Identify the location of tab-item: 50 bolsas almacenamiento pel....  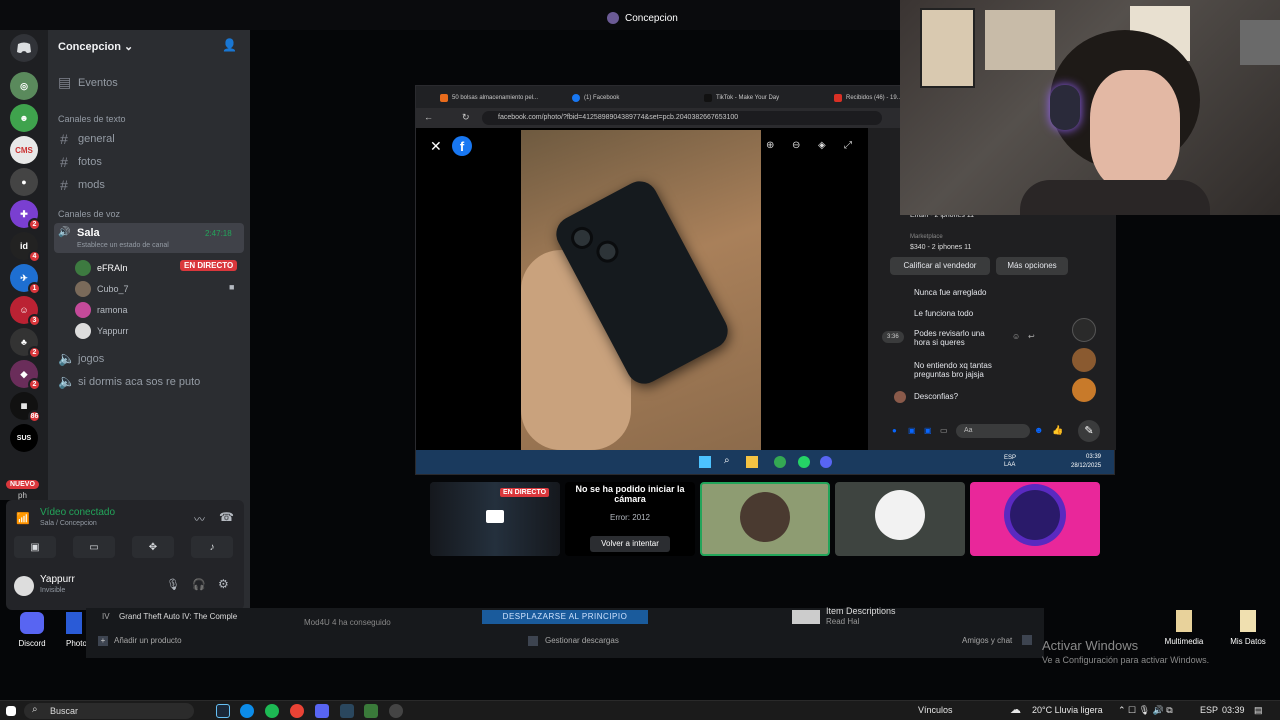
(489, 98).